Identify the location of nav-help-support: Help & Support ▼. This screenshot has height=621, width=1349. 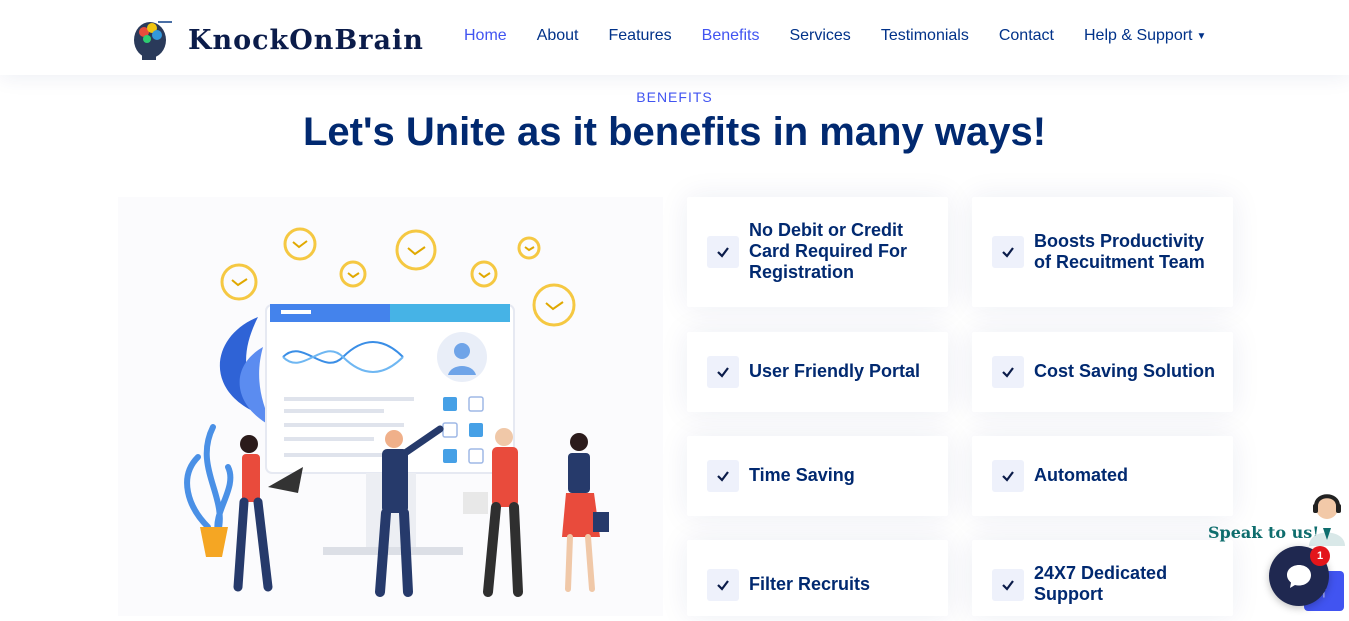
(1145, 36).